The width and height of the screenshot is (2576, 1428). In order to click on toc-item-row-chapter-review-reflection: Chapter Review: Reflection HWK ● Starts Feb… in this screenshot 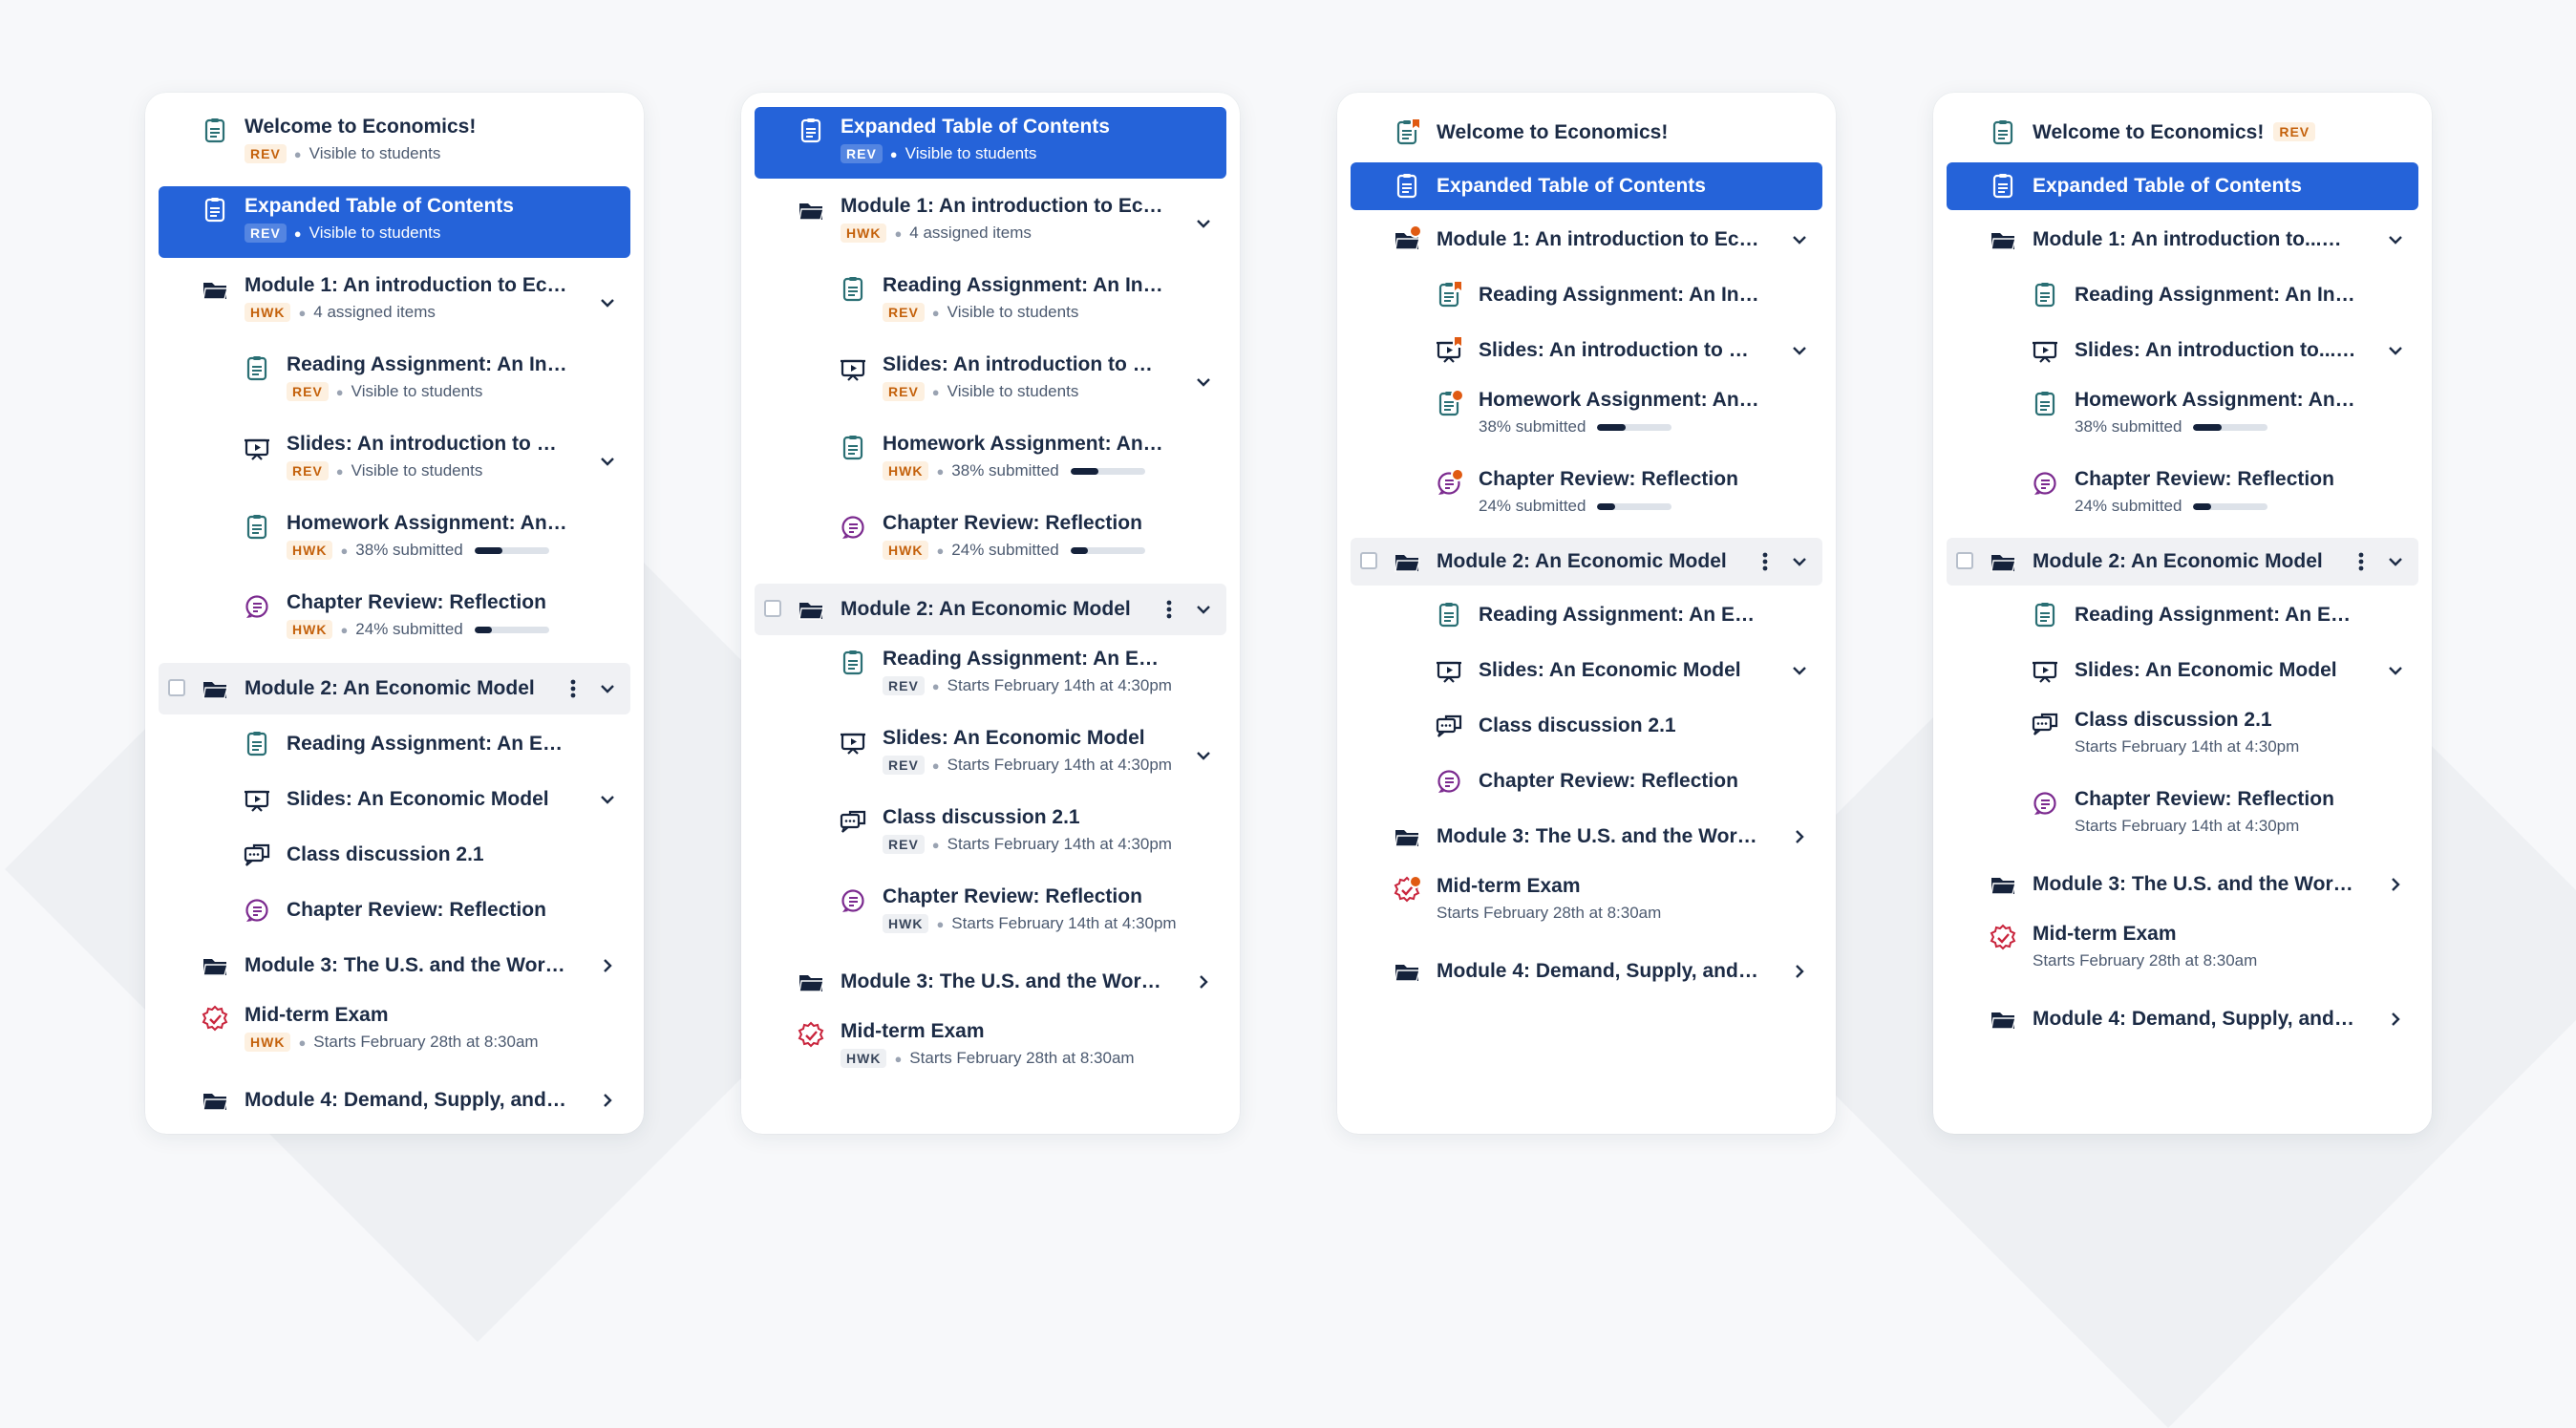, I will do `click(990, 914)`.